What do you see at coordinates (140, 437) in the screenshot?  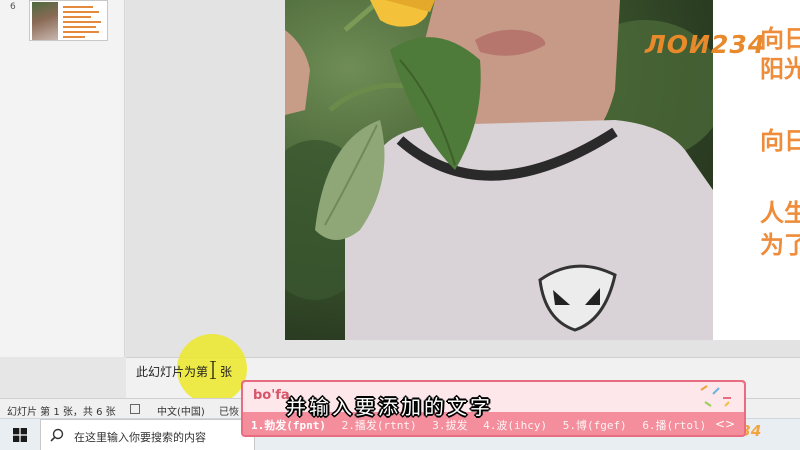 I see `search-placeholder: 在这里输入你要搜索的内容` at bounding box center [140, 437].